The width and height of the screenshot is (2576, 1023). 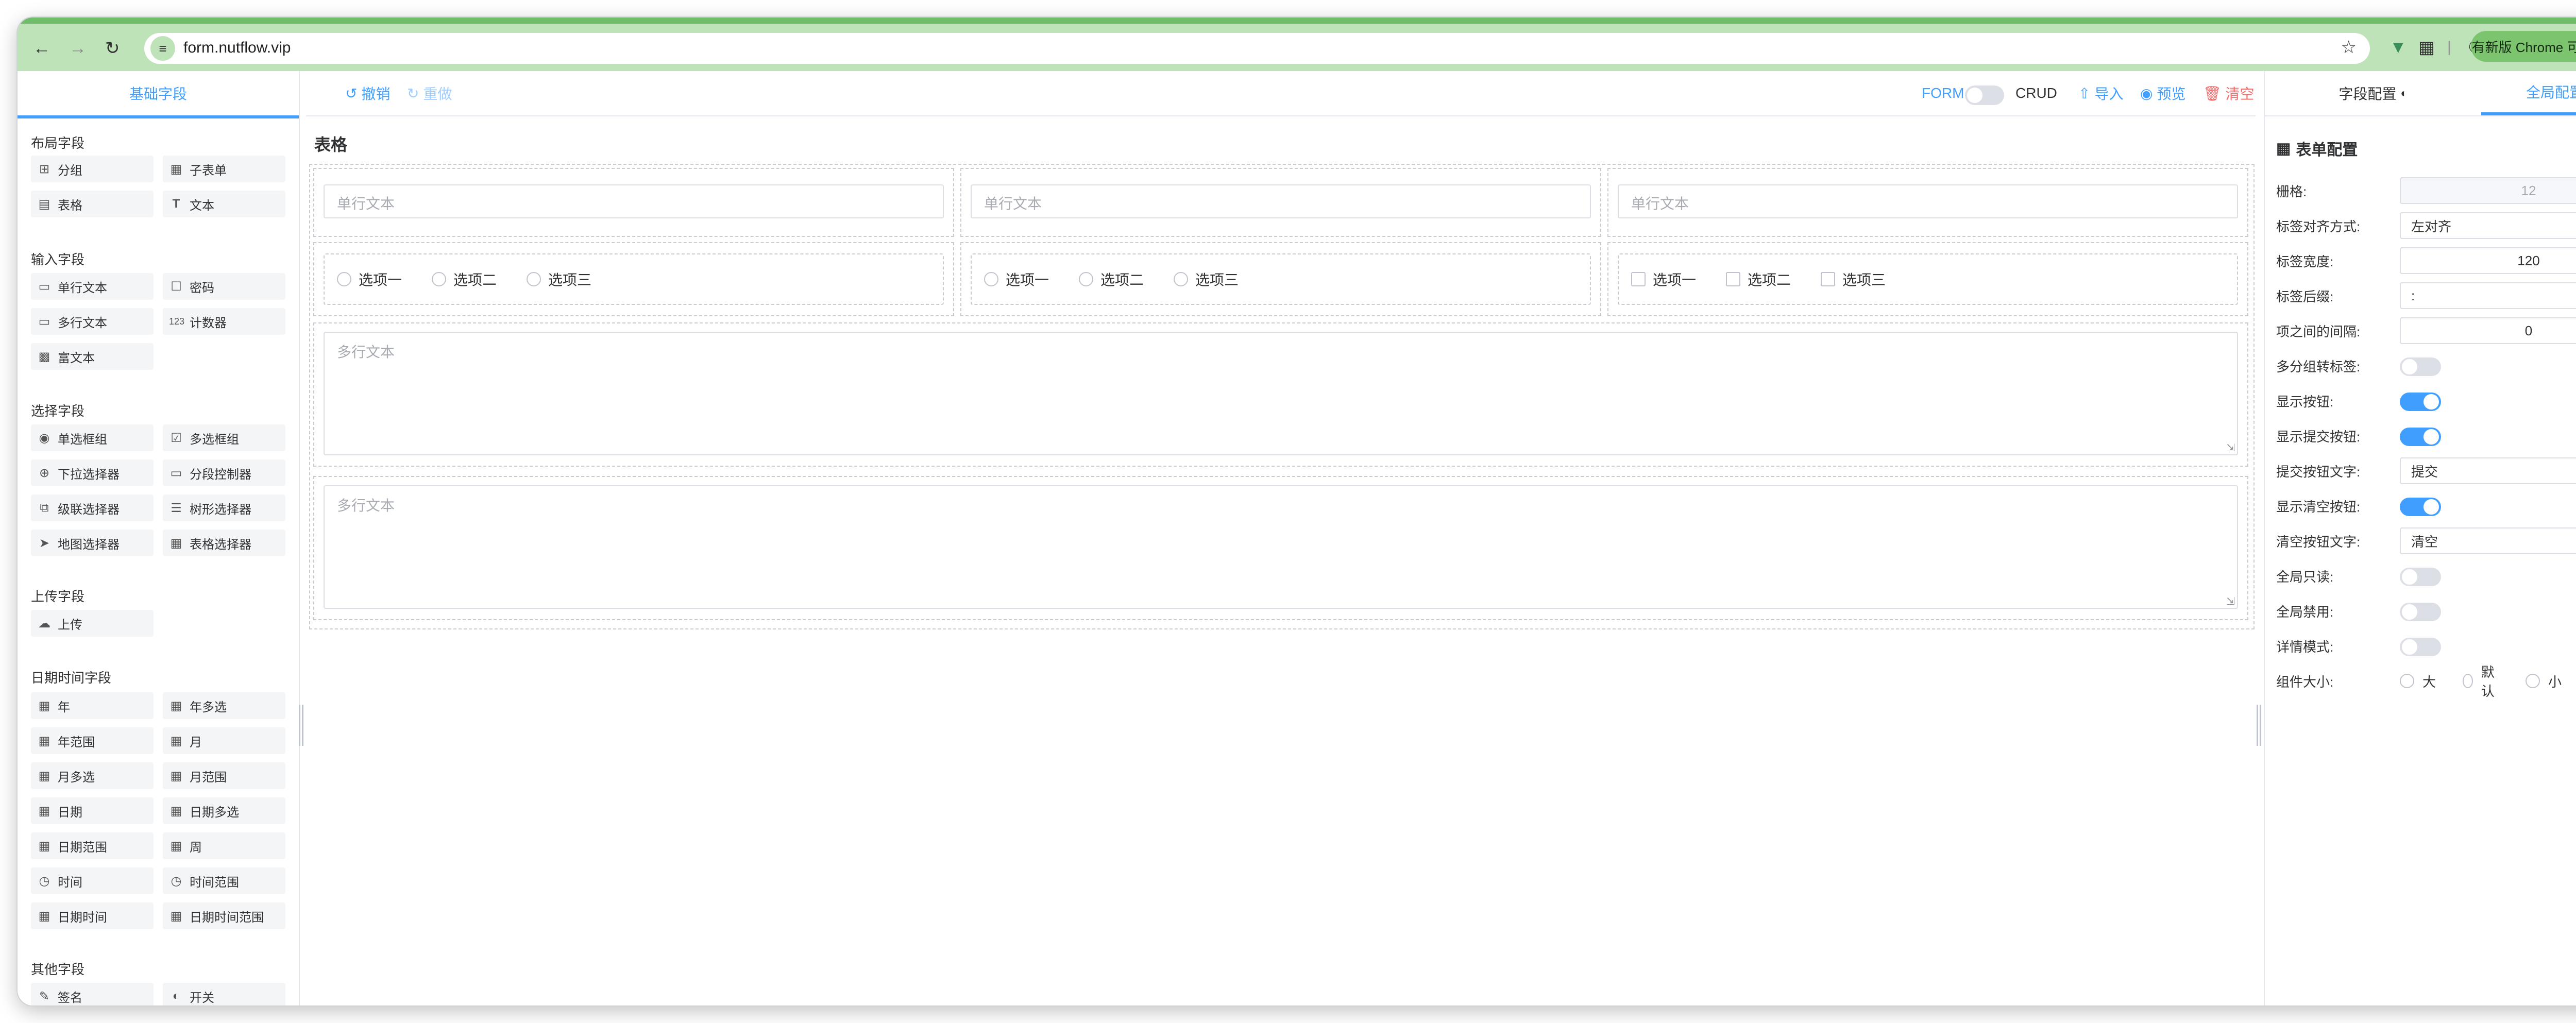 I want to click on arrow-right-icon: →, so click(x=78, y=49).